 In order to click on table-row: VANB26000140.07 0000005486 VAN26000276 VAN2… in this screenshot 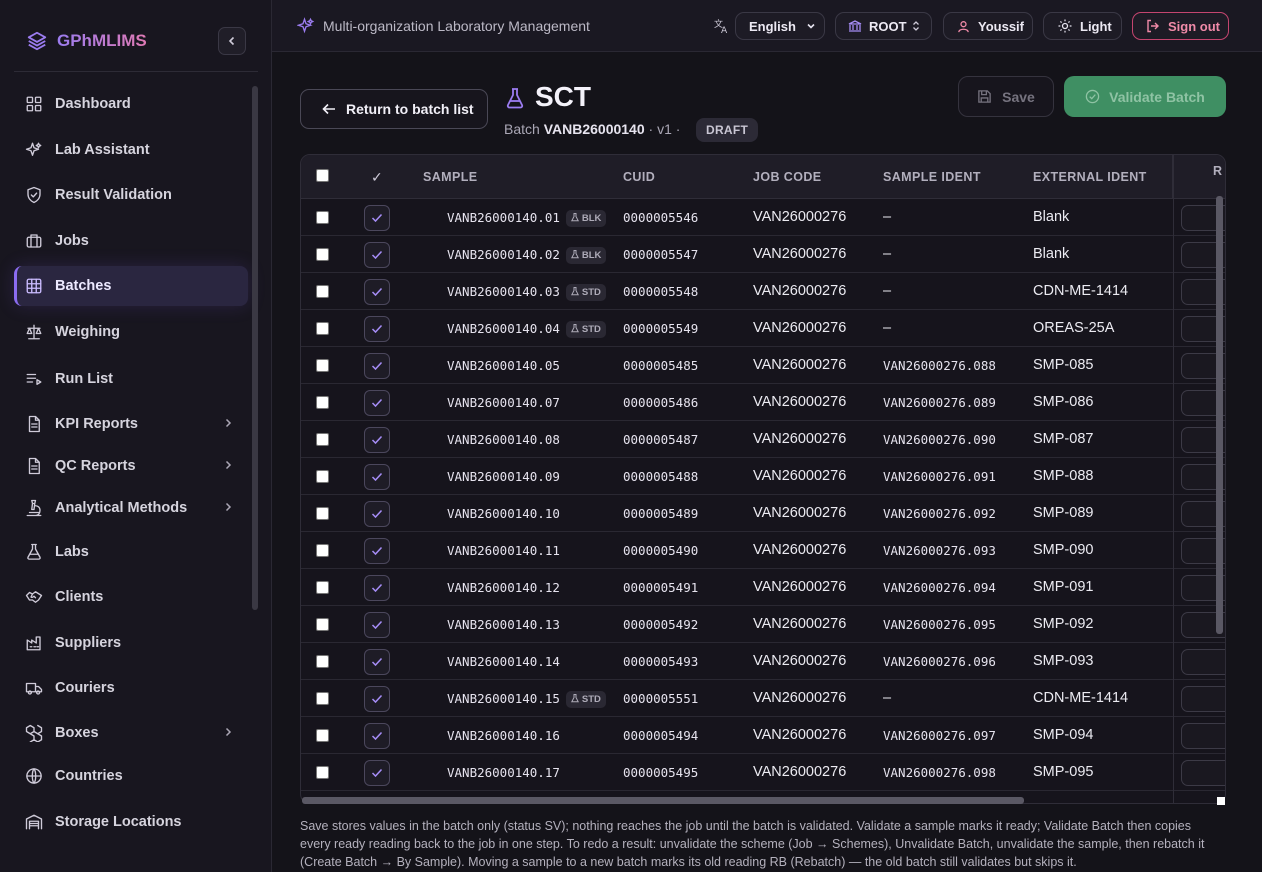, I will do `click(763, 402)`.